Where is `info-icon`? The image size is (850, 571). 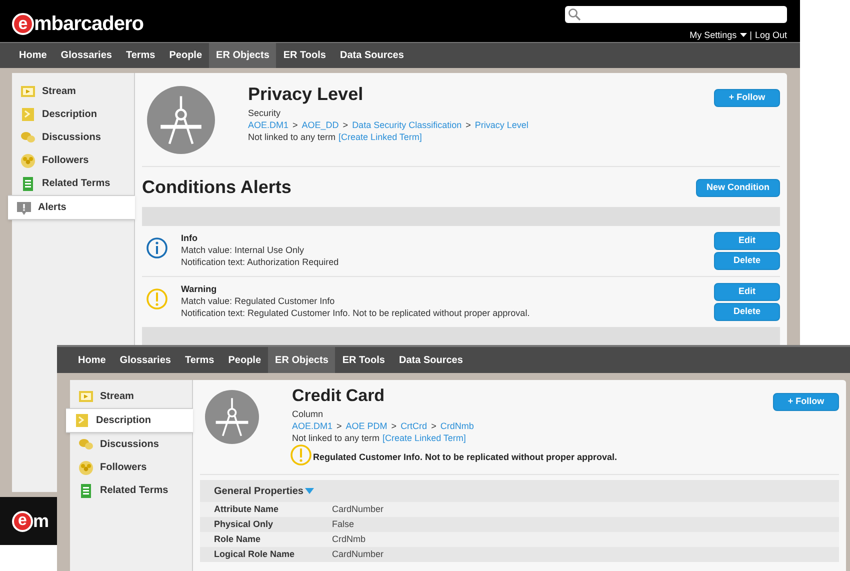 info-icon is located at coordinates (157, 248).